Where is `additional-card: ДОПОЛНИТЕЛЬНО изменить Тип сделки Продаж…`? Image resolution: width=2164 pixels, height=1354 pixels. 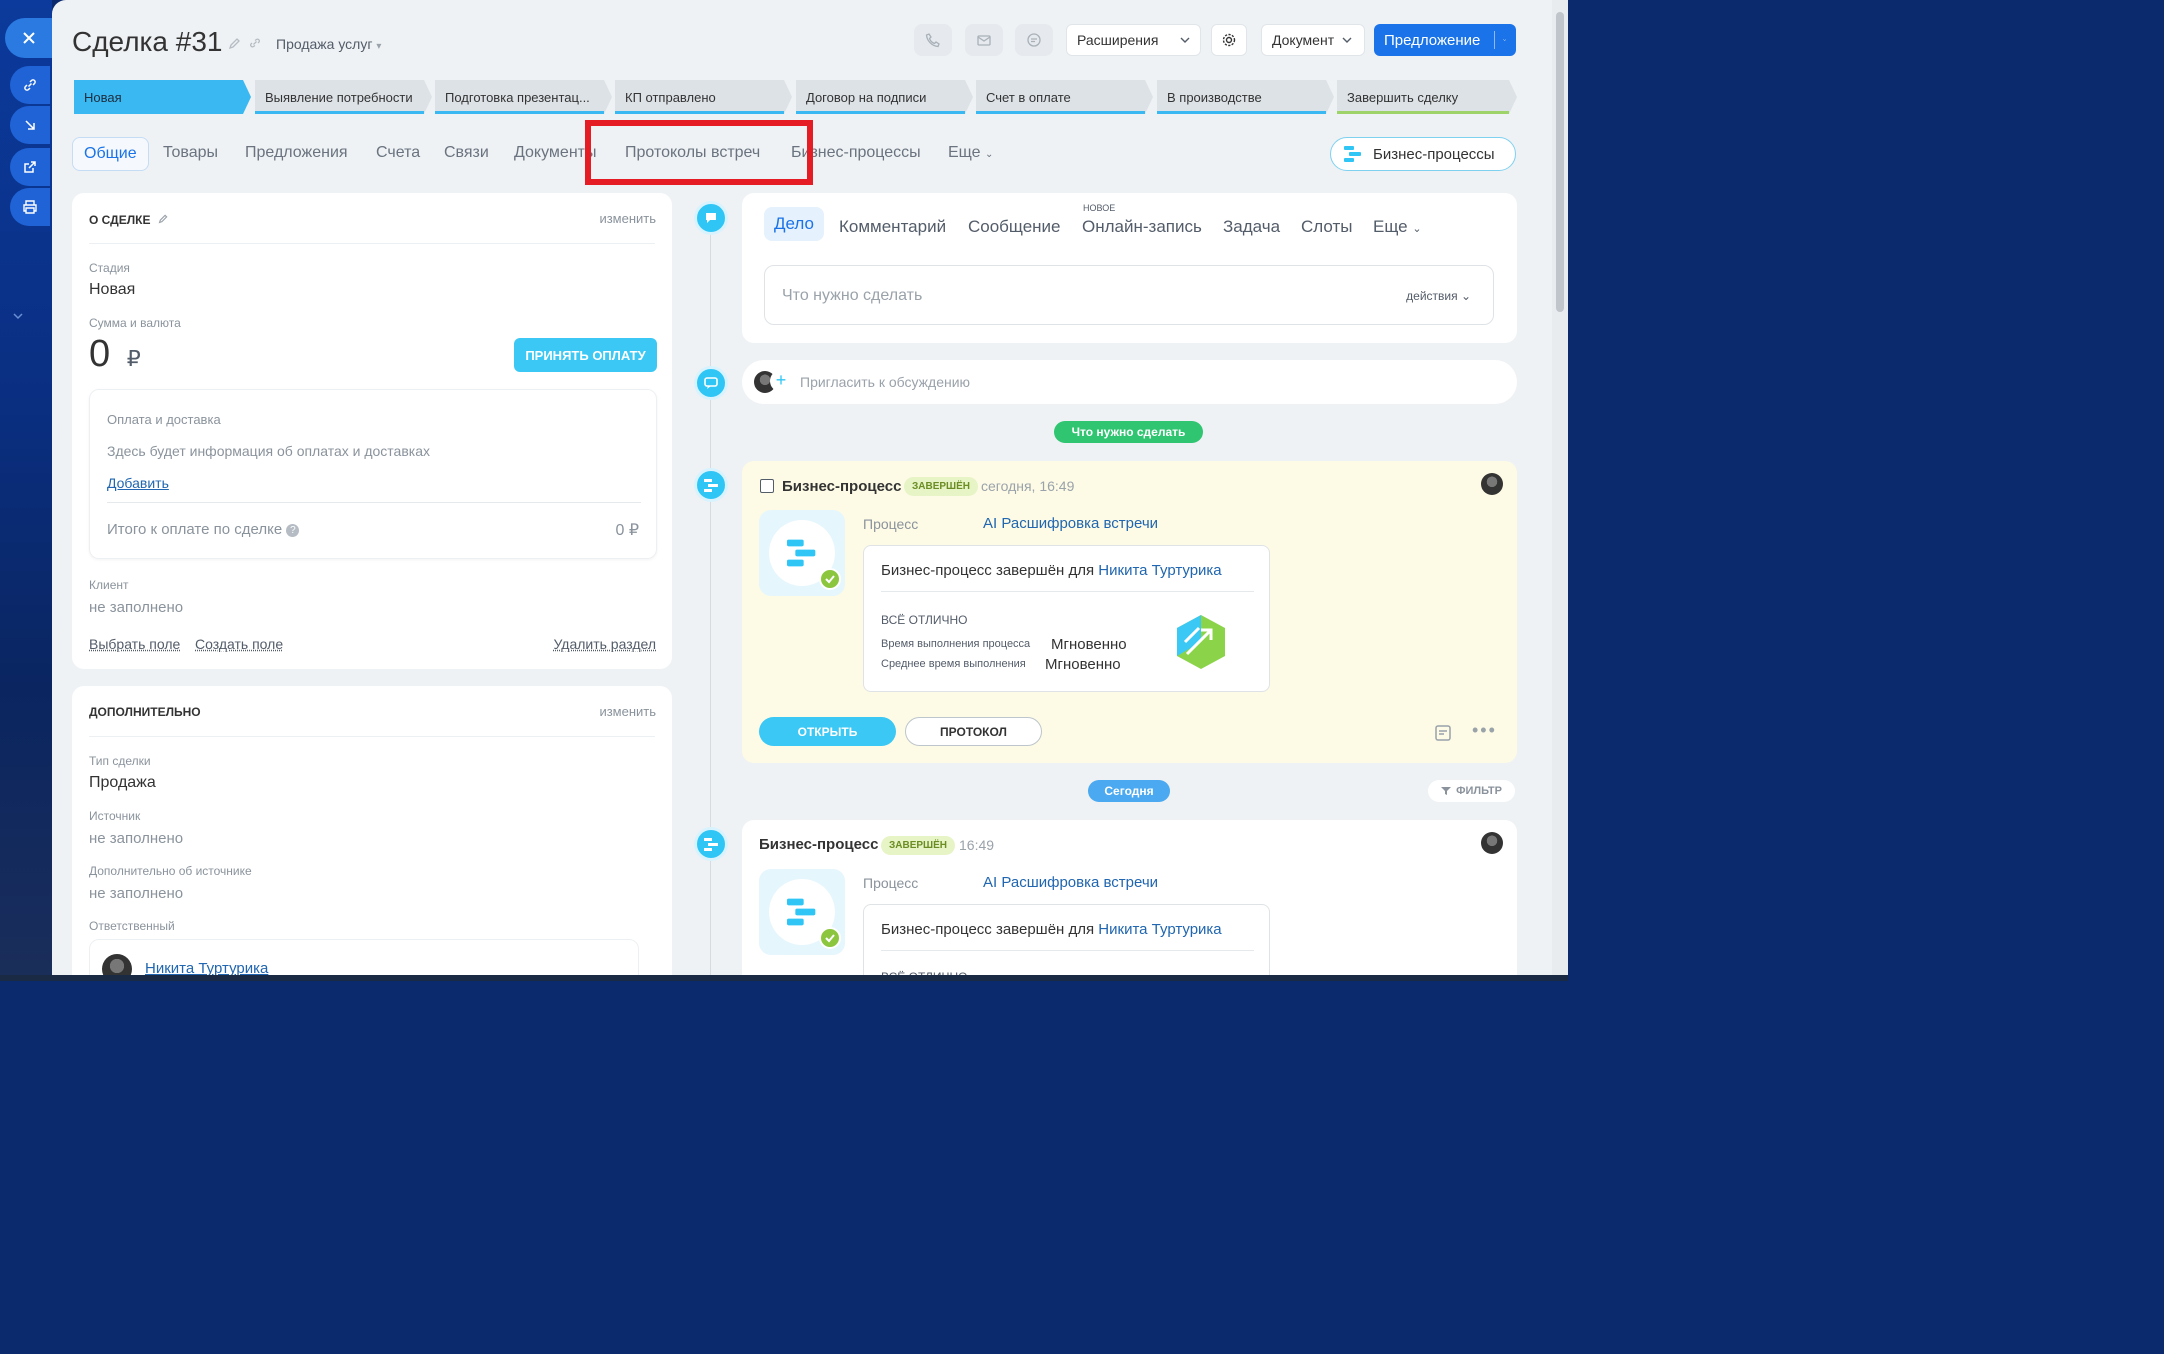
additional-card: ДОПОЛНИТЕЛЬНО изменить Тип сделки Продаж… is located at coordinates (372, 833).